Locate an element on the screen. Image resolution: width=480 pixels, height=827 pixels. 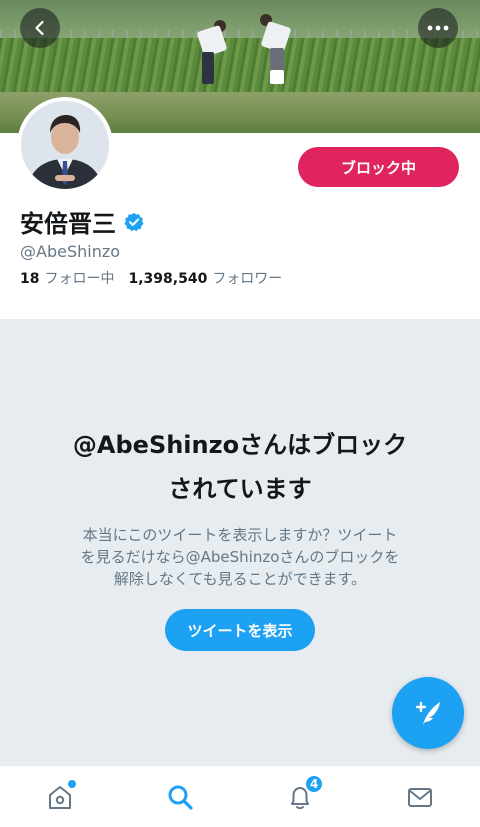
blocked-desc-line-1: 本当にこのツイートを表示しますか？ツイート is located at coordinates (240, 535).